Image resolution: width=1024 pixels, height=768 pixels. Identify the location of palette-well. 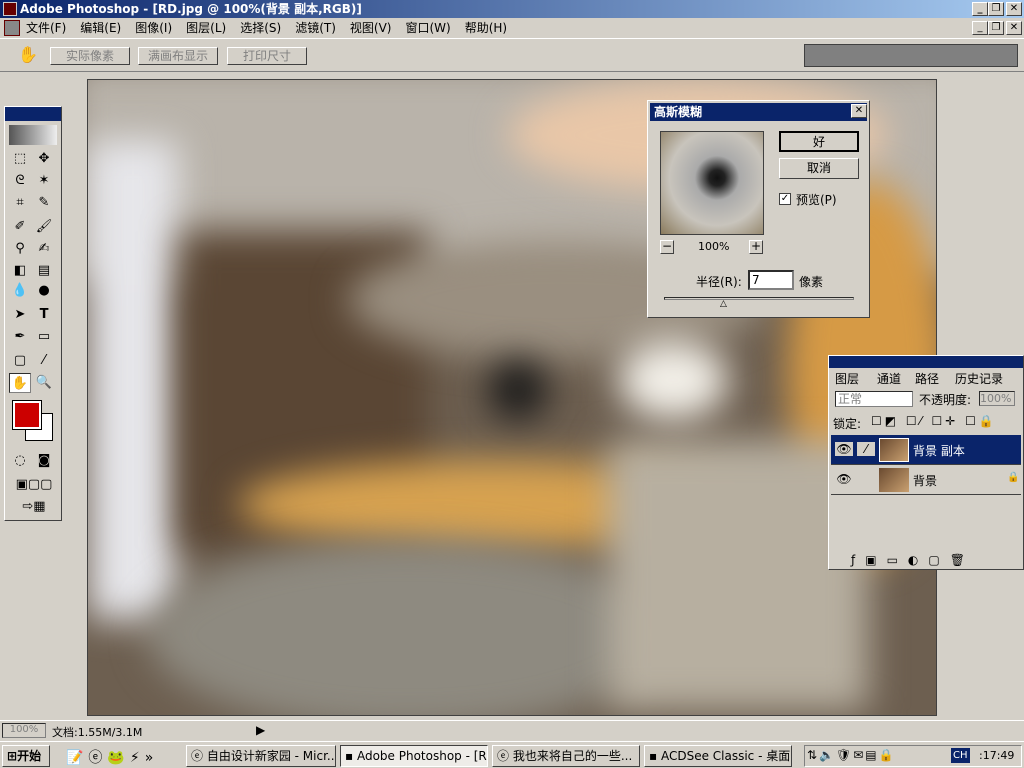
(911, 55).